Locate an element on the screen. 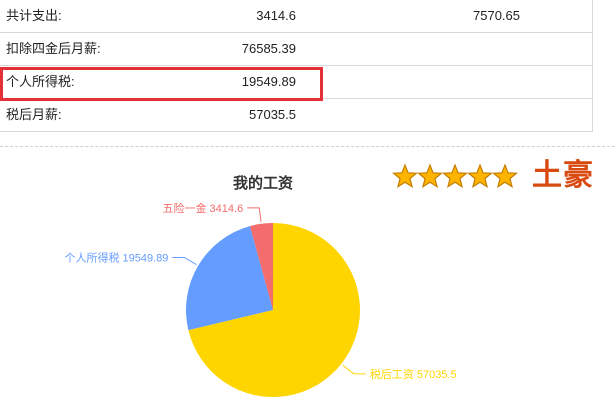  summary-row-total-expense: 共计支出: 3414.6 7570.65 is located at coordinates (296, 16).